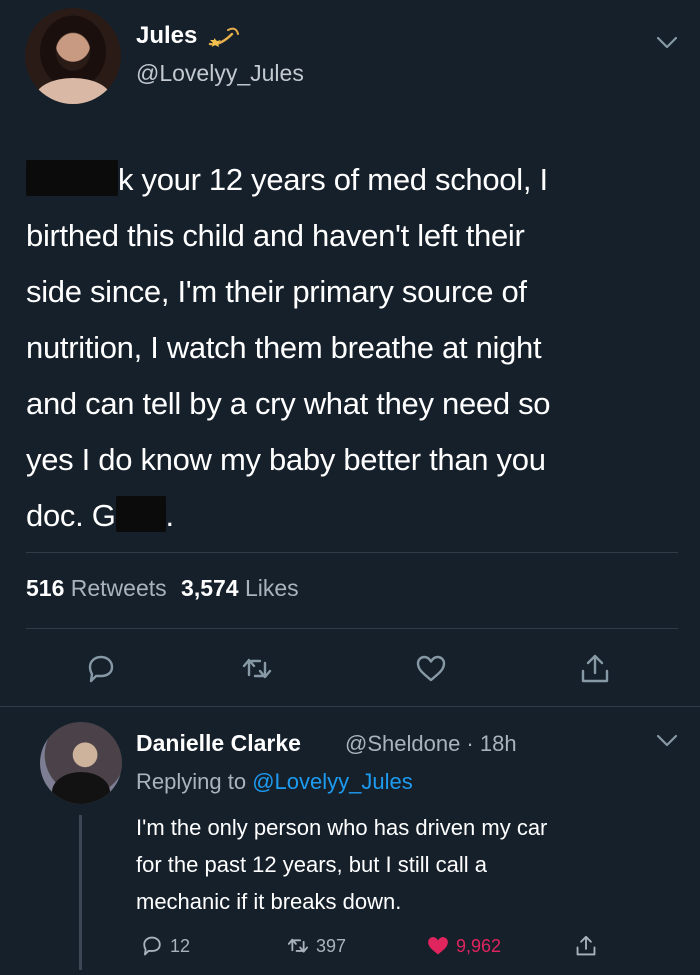 This screenshot has height=975, width=700. What do you see at coordinates (180, 945) in the screenshot?
I see `reply-count: 12` at bounding box center [180, 945].